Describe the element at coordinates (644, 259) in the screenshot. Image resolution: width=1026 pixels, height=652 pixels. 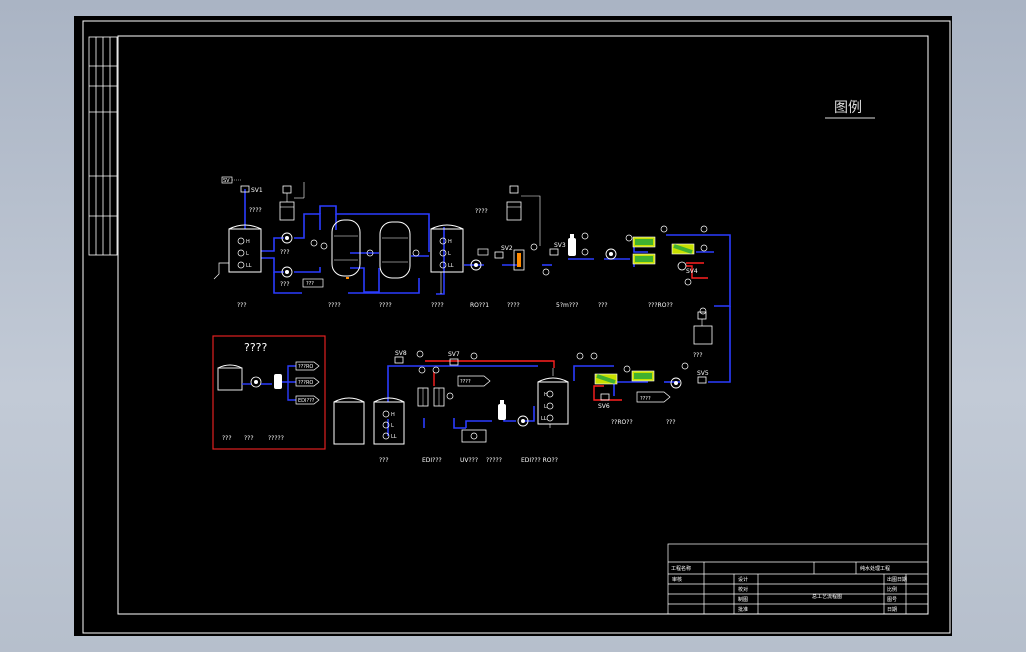
I see `ro-membrane-1b` at that location.